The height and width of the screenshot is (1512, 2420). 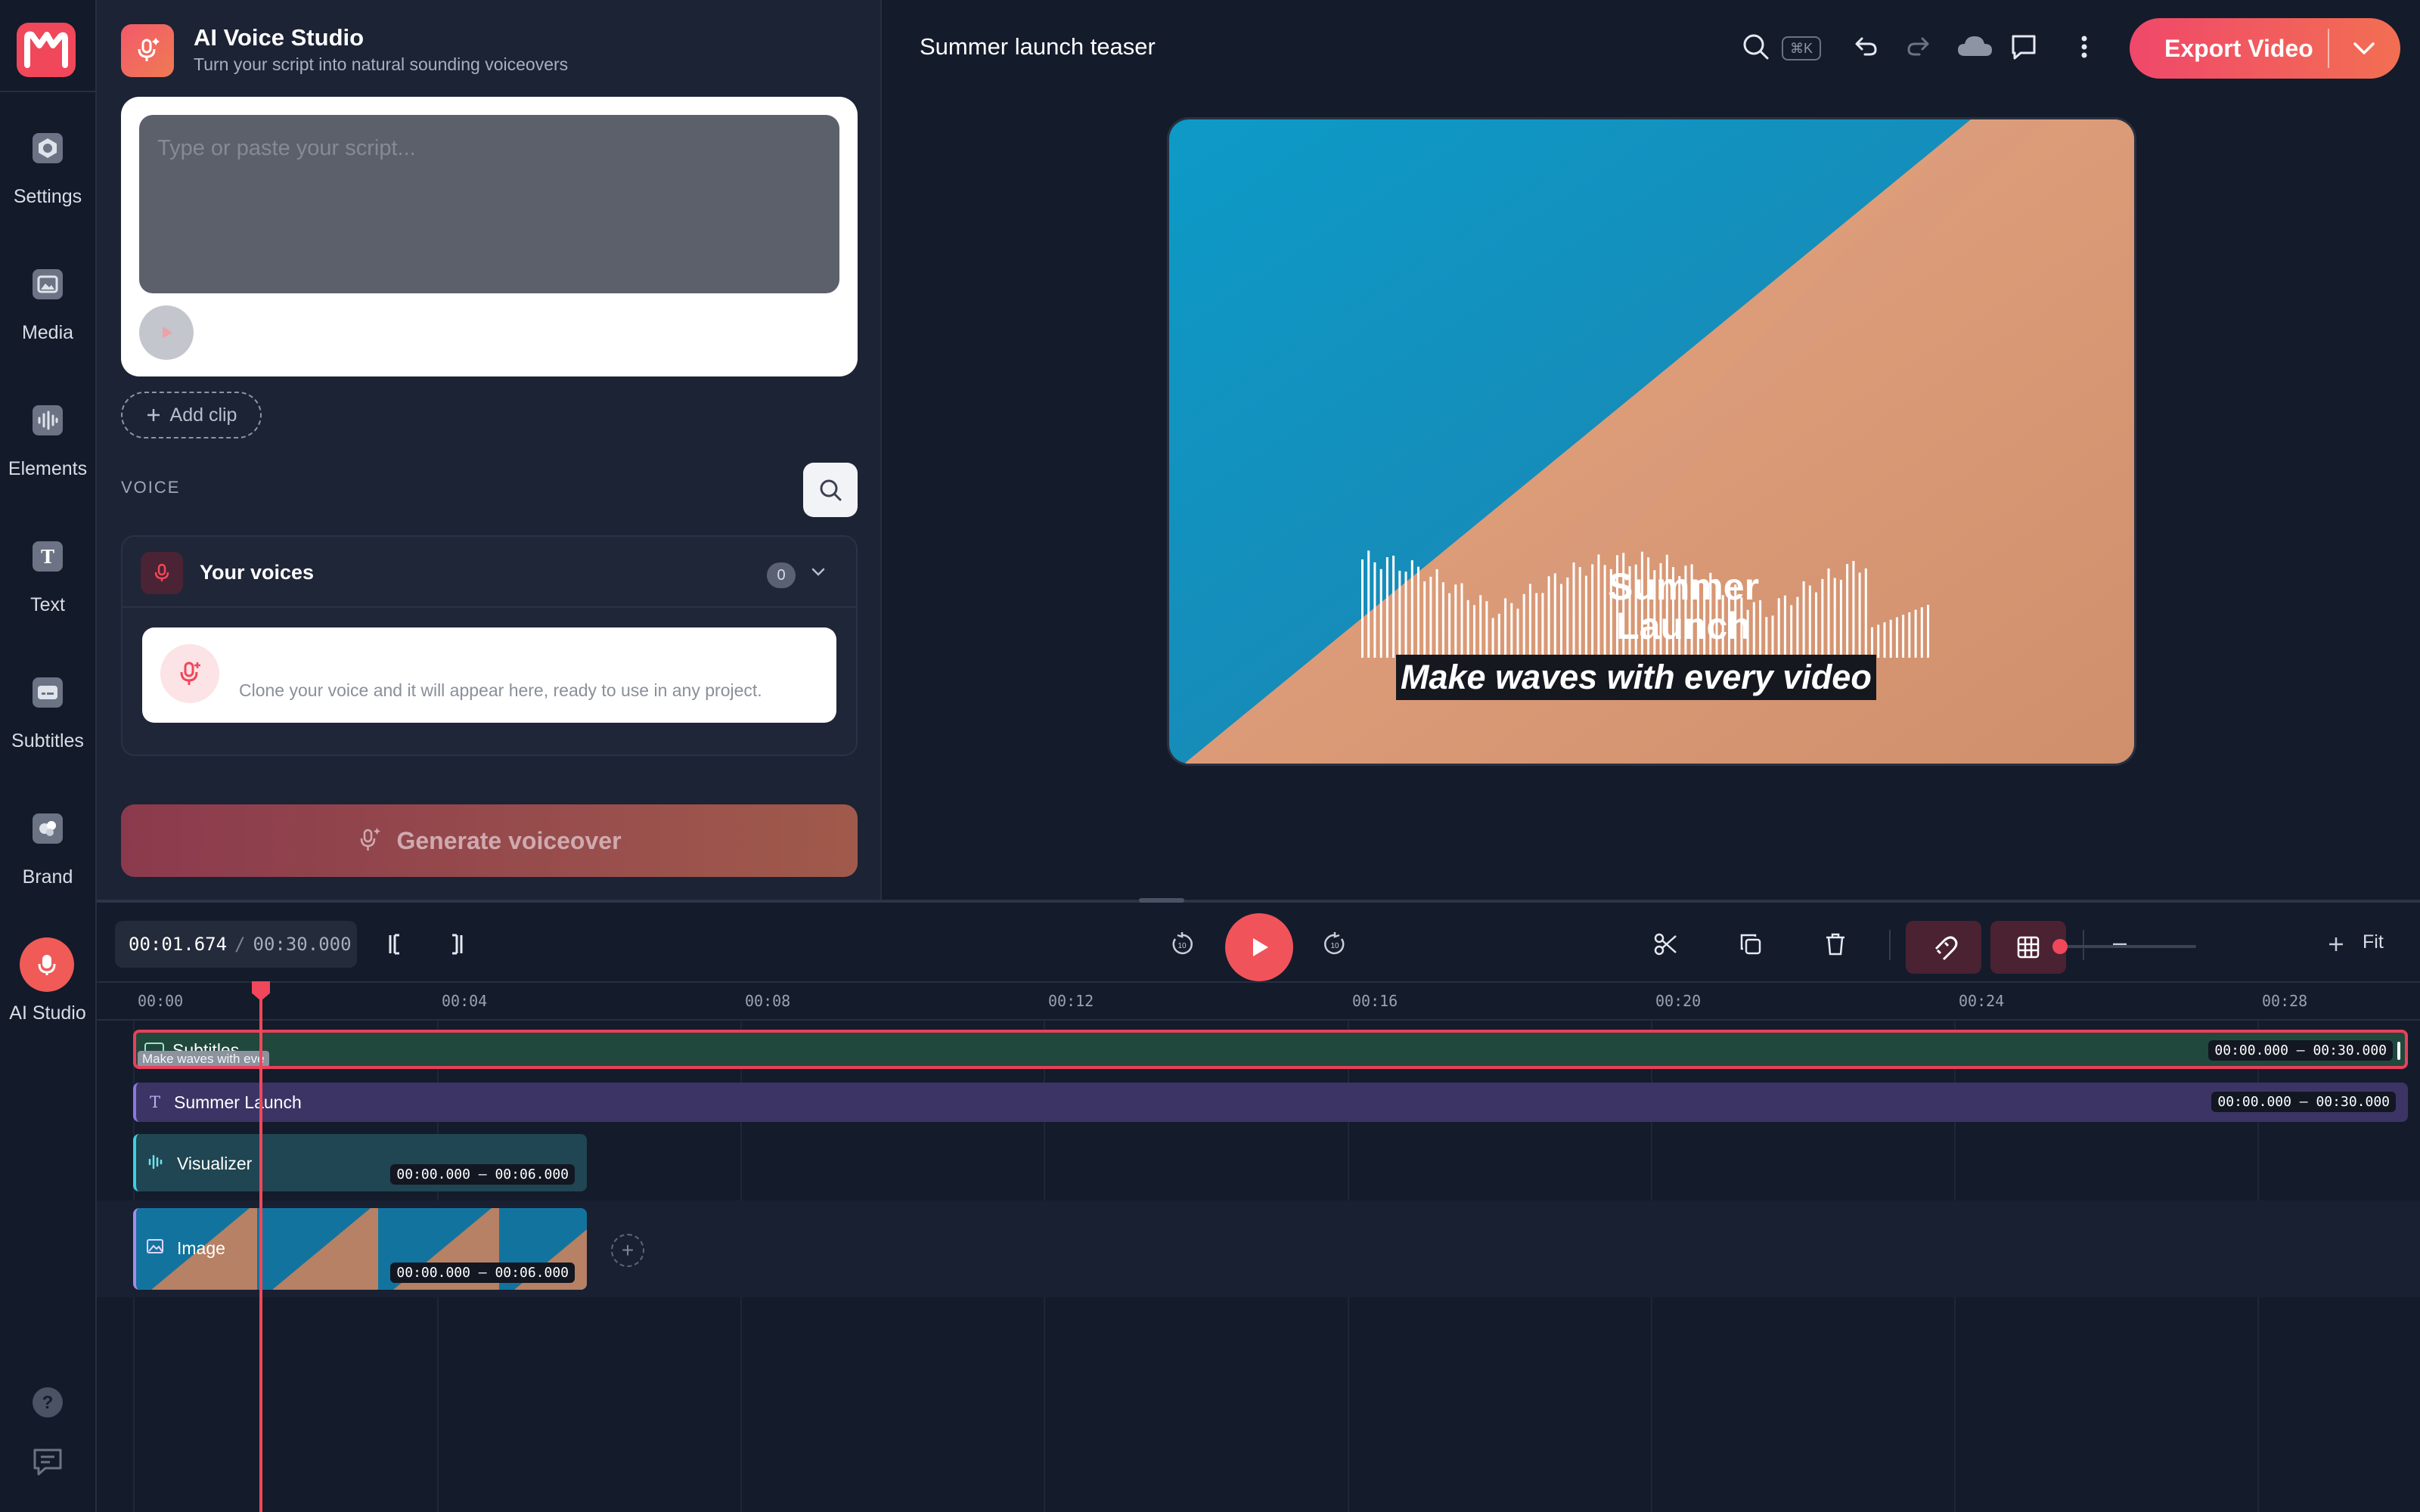 I want to click on duplicate-icon, so click(x=1750, y=945).